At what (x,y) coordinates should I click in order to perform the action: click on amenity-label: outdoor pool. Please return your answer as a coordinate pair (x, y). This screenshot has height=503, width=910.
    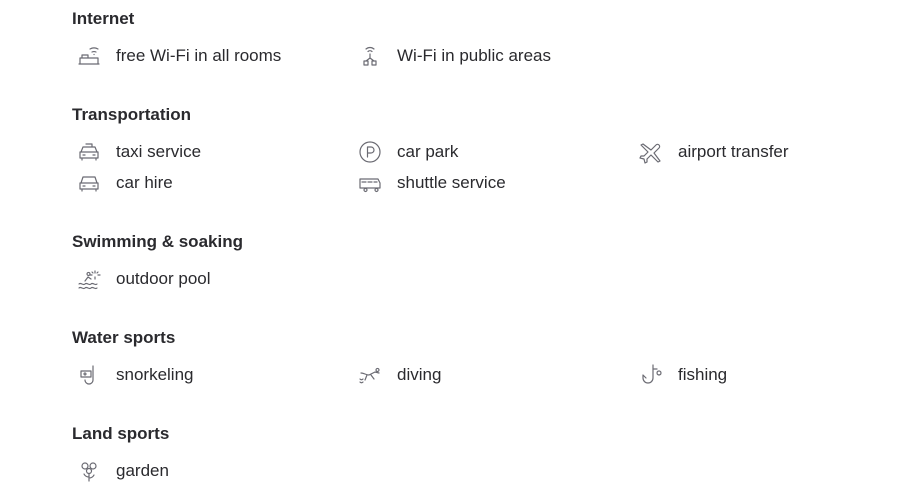
    Looking at the image, I should click on (163, 278).